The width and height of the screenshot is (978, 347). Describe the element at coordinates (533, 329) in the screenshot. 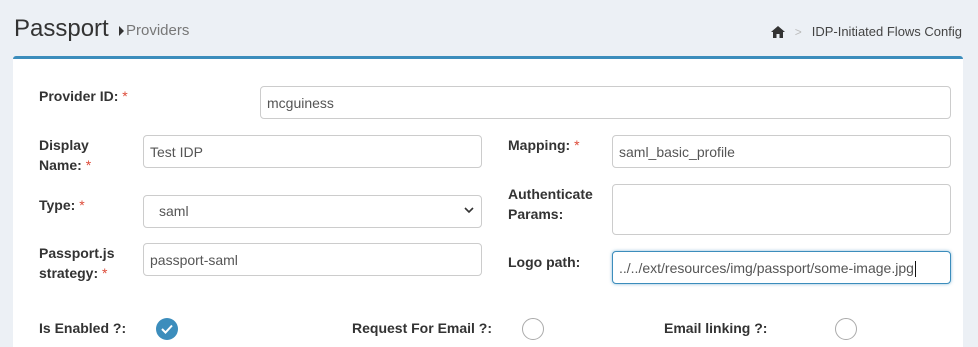

I see `request-email-checkbox` at that location.